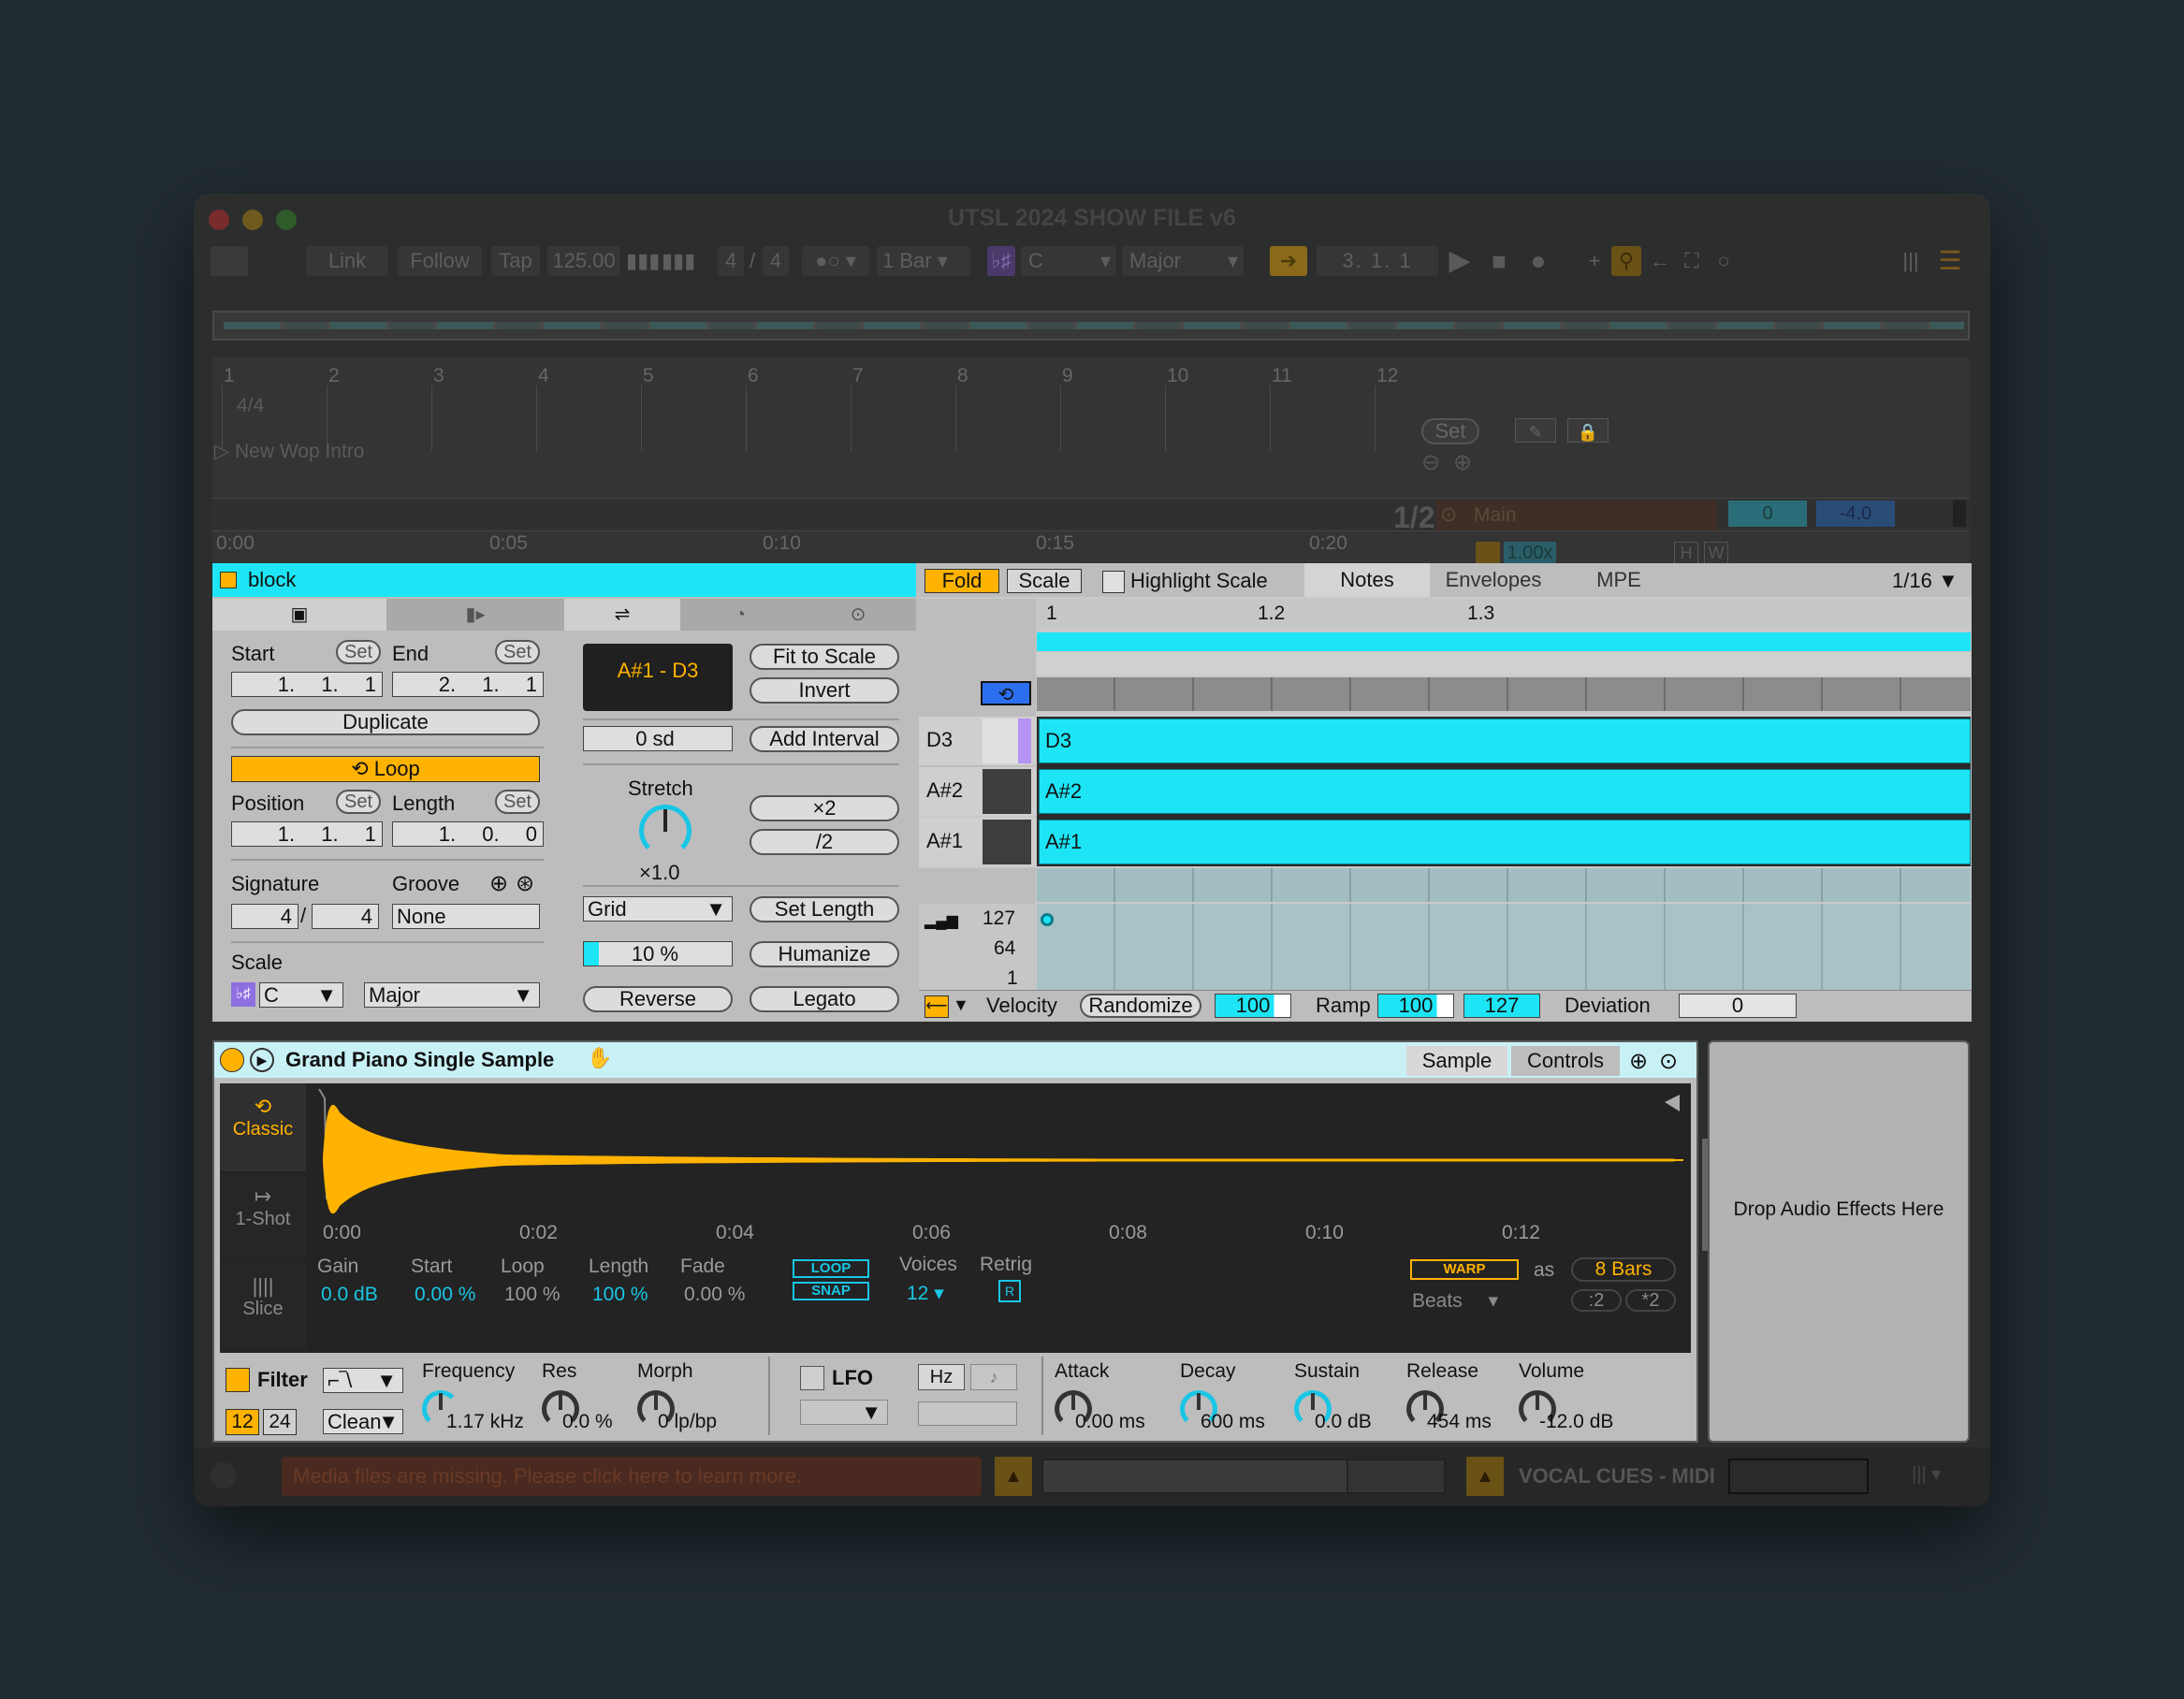 This screenshot has height=1699, width=2184. I want to click on lfo-rate-field, so click(968, 1413).